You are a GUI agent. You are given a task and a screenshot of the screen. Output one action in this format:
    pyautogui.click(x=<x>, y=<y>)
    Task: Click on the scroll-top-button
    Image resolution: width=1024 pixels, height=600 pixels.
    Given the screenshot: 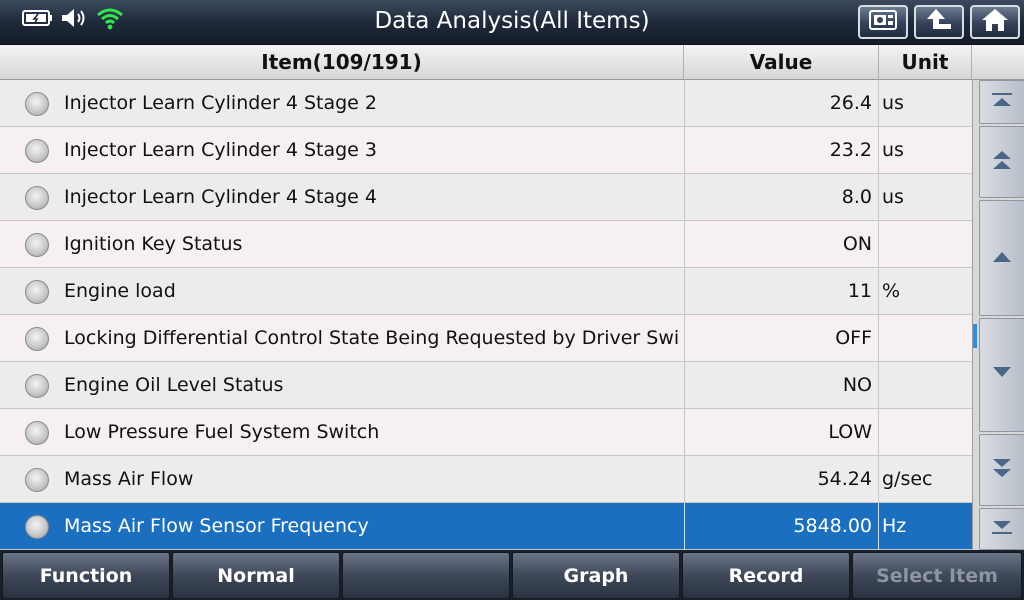 What is the action you would take?
    pyautogui.click(x=1001, y=102)
    